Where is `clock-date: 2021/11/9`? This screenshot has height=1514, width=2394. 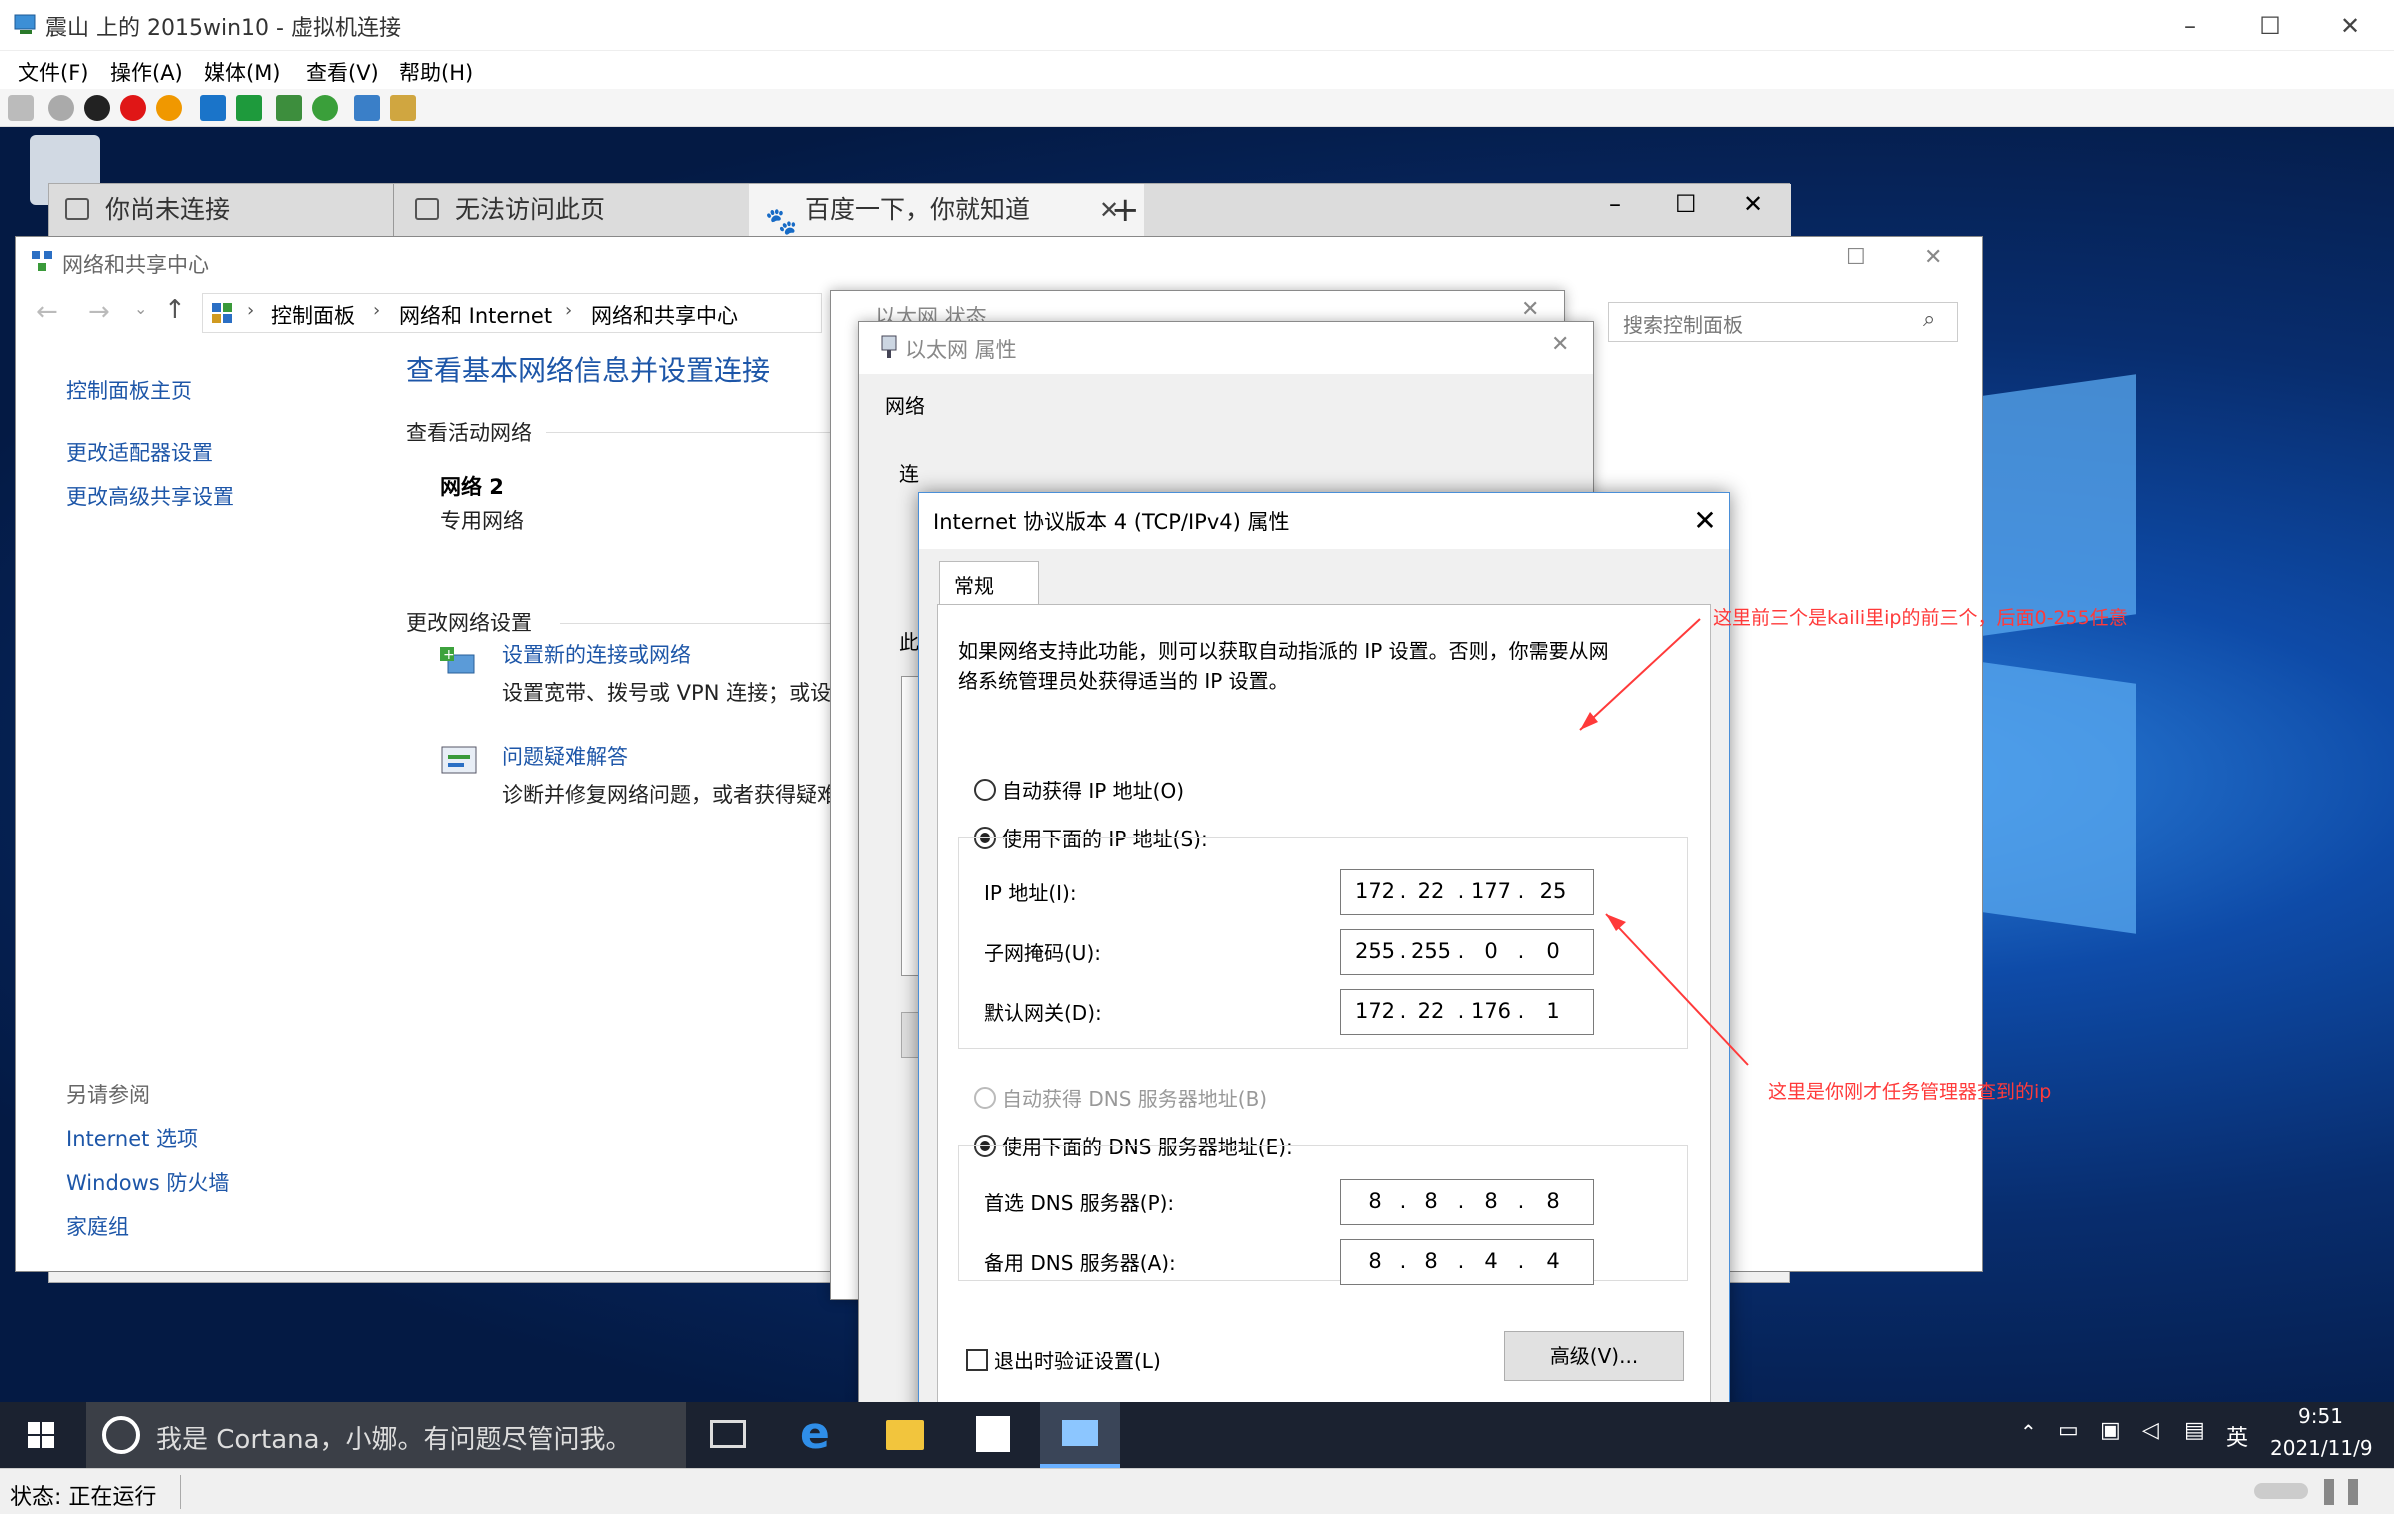 clock-date: 2021/11/9 is located at coordinates (2321, 1448).